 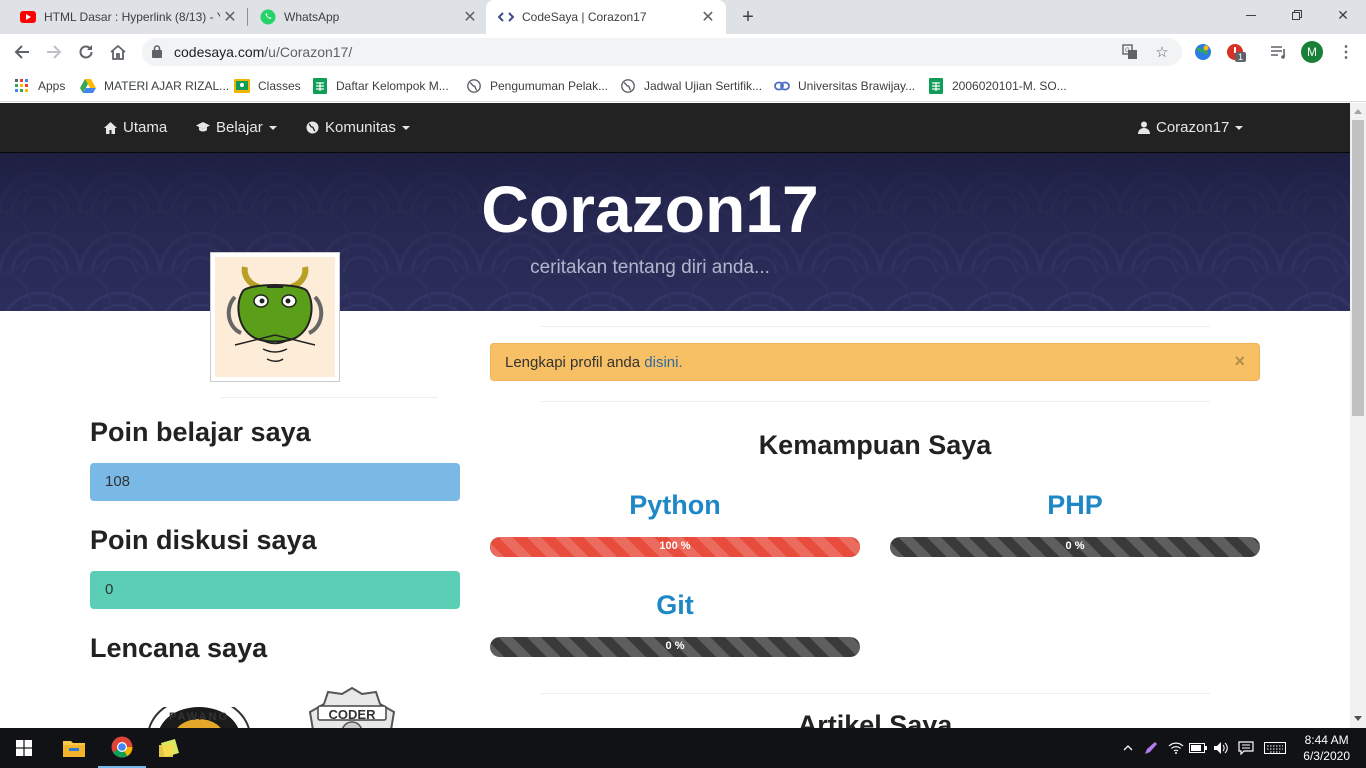 I want to click on extension-red-icon: 1, so click(x=1236, y=52).